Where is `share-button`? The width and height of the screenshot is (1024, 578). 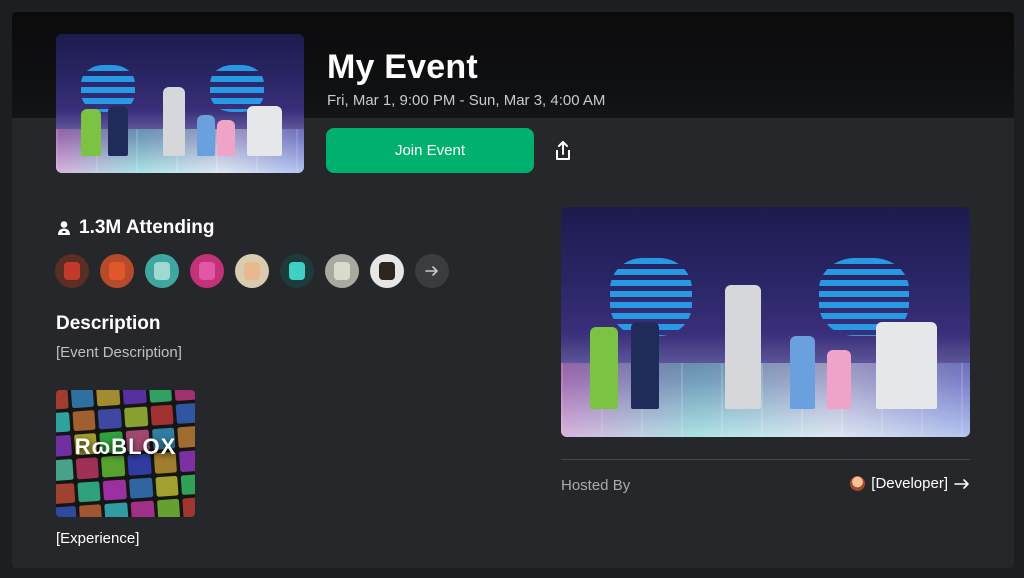
share-button is located at coordinates (563, 151).